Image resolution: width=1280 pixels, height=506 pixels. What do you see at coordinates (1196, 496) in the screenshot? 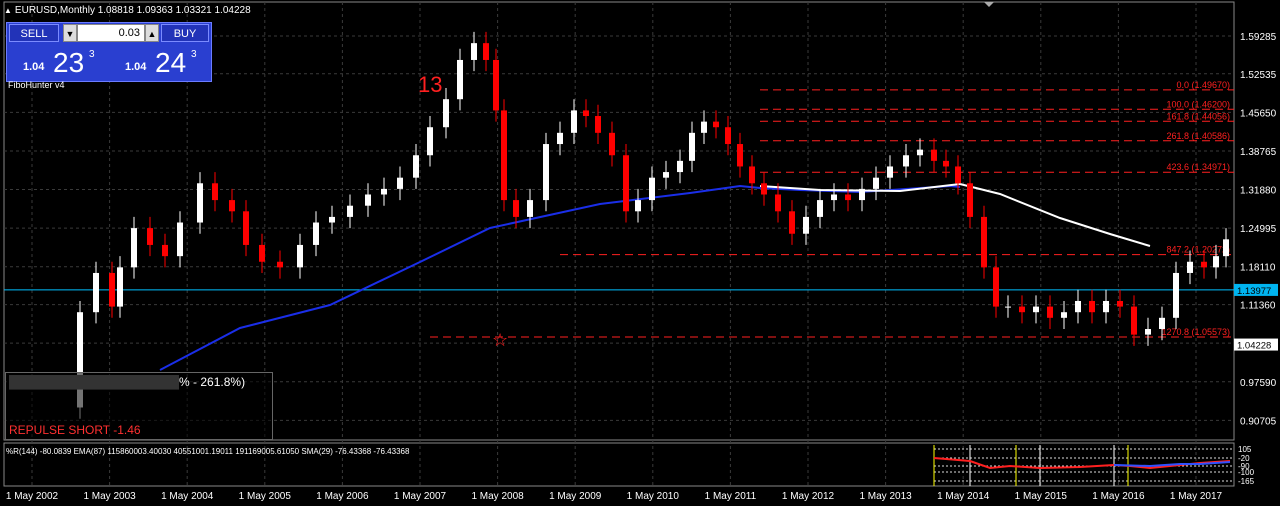
I see `x-tick-label: 1 May 2017` at bounding box center [1196, 496].